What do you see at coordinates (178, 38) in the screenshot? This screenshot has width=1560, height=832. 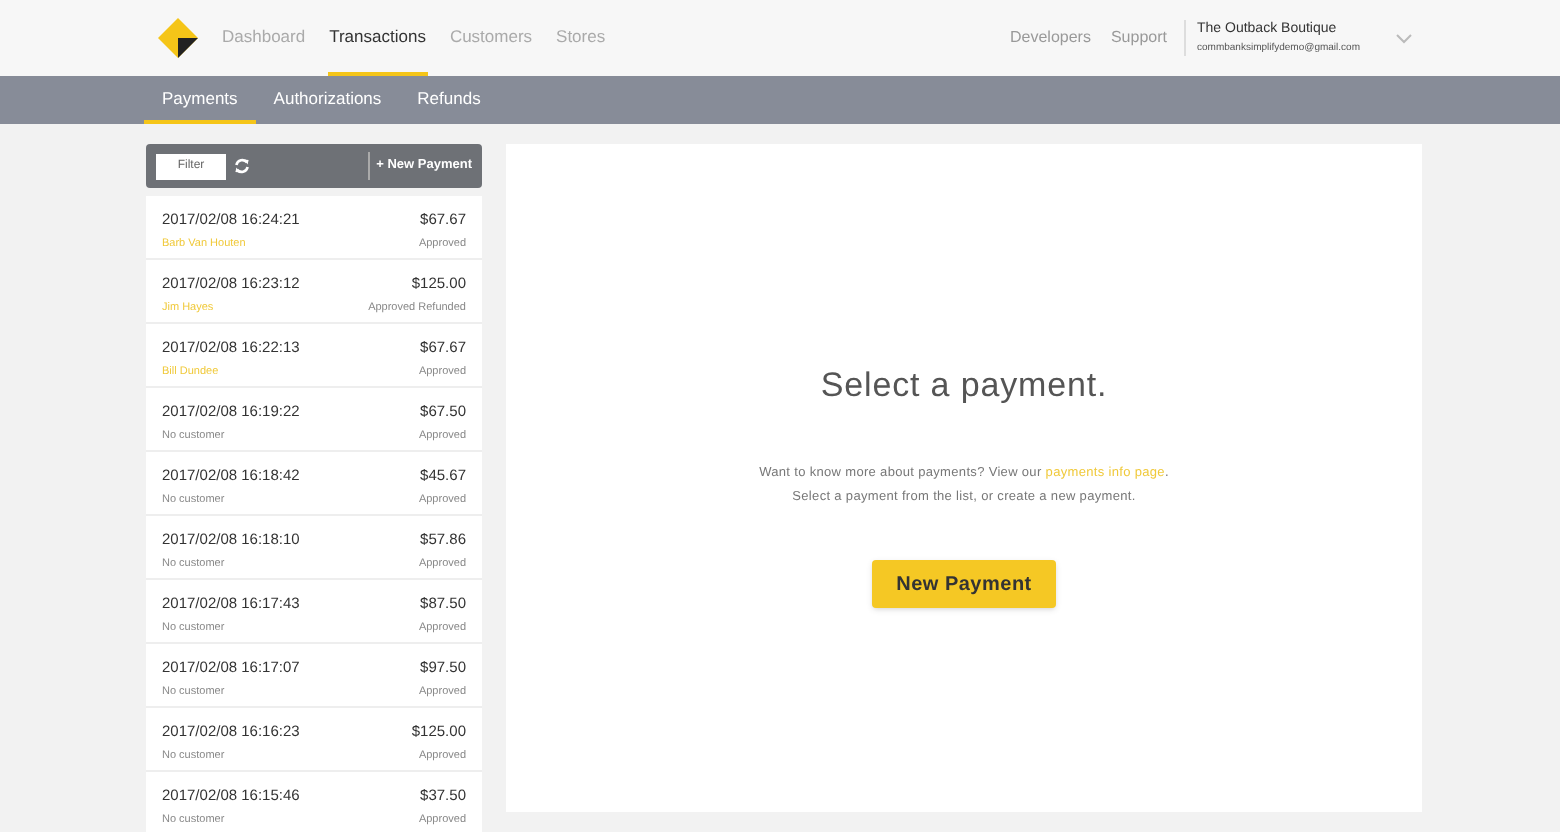 I see `logo-icon` at bounding box center [178, 38].